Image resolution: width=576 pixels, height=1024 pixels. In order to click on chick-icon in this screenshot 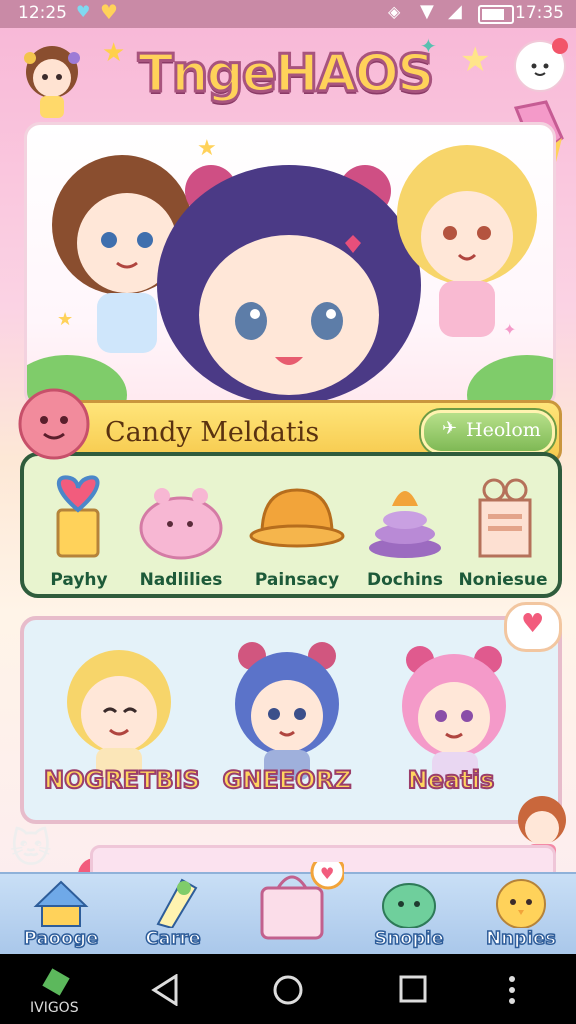, I will do `click(521, 904)`.